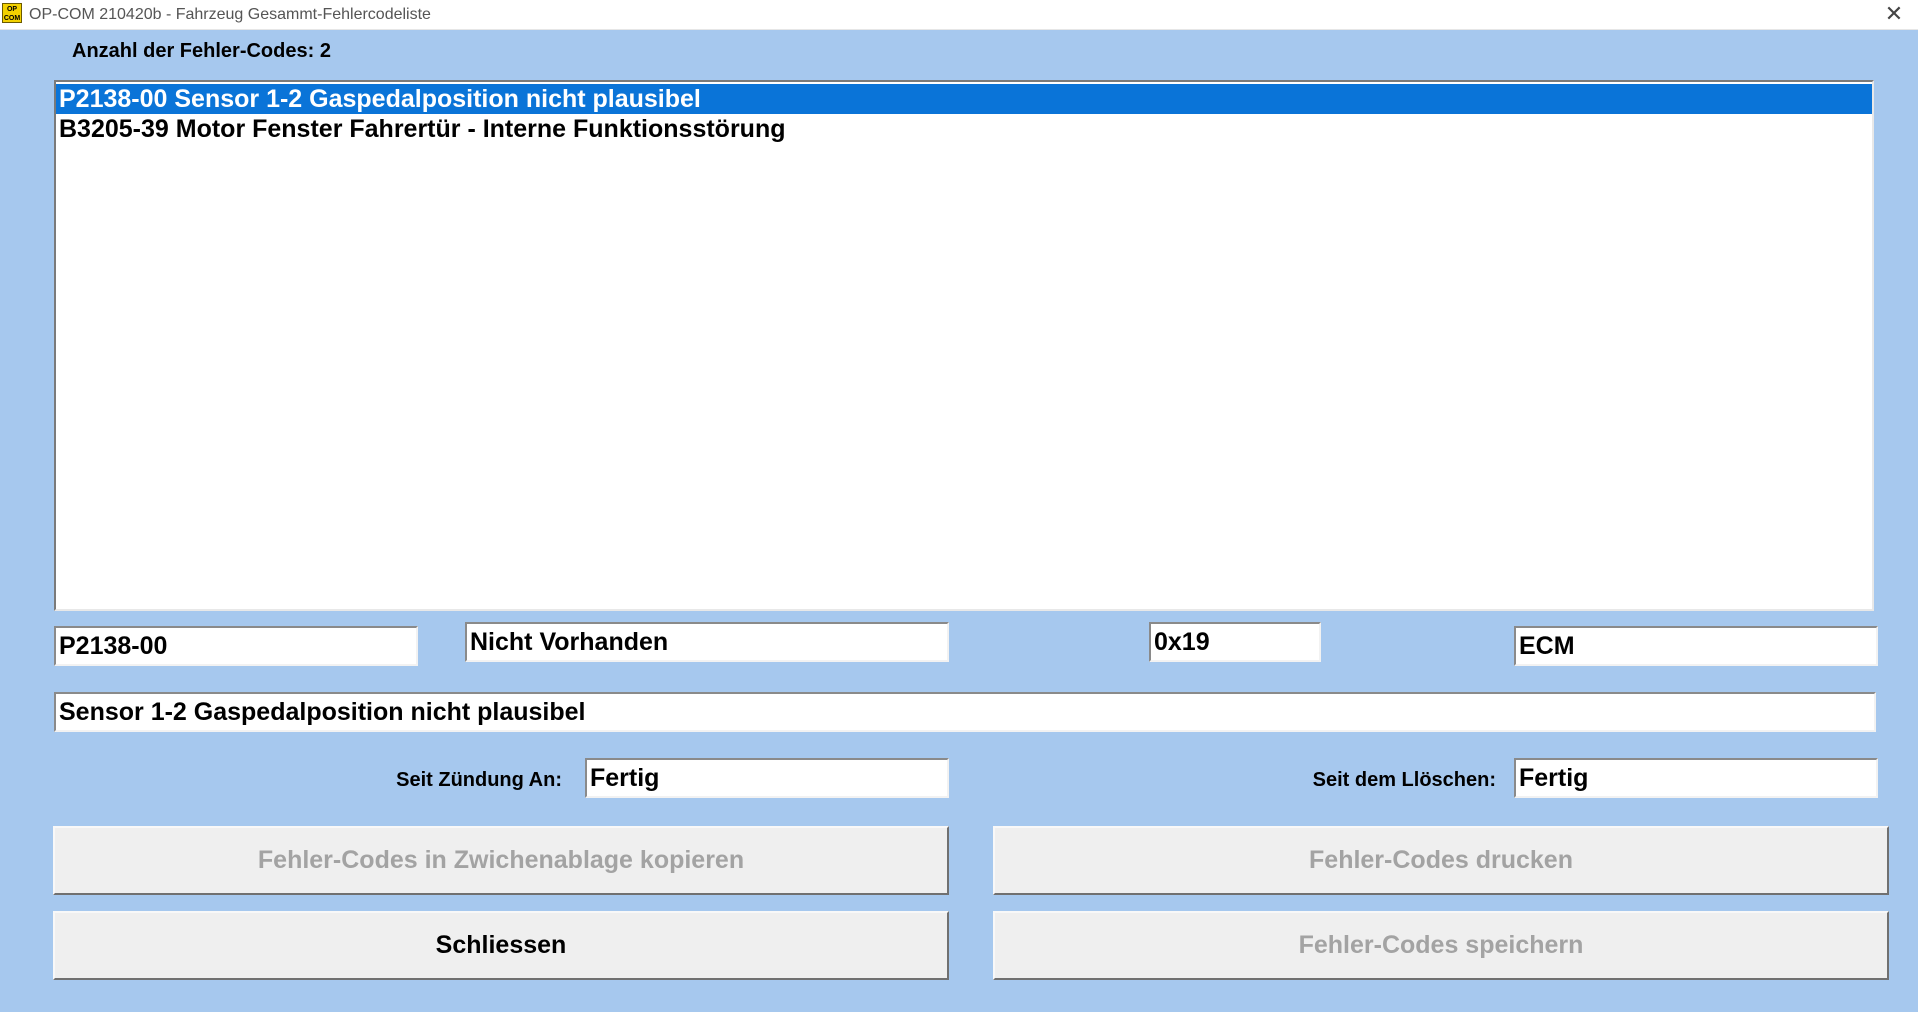 The height and width of the screenshot is (1012, 1918). I want to click on since-clear-field: Fertig, so click(1696, 778).